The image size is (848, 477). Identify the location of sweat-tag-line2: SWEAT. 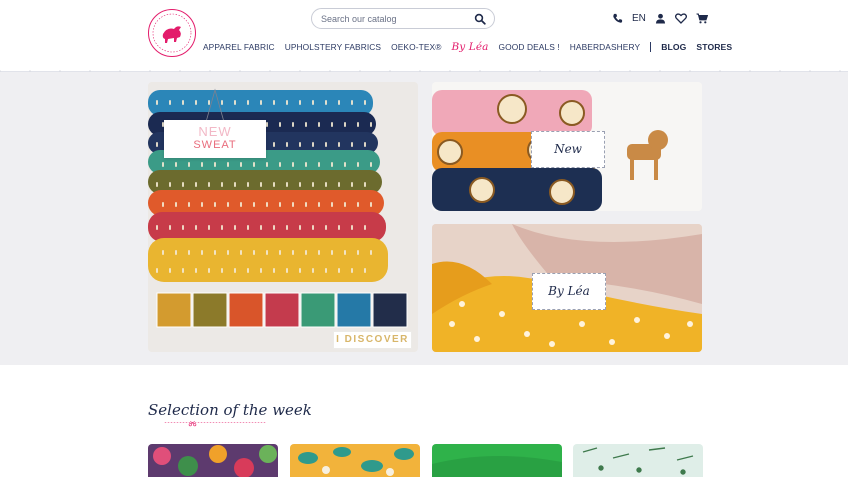
(215, 145).